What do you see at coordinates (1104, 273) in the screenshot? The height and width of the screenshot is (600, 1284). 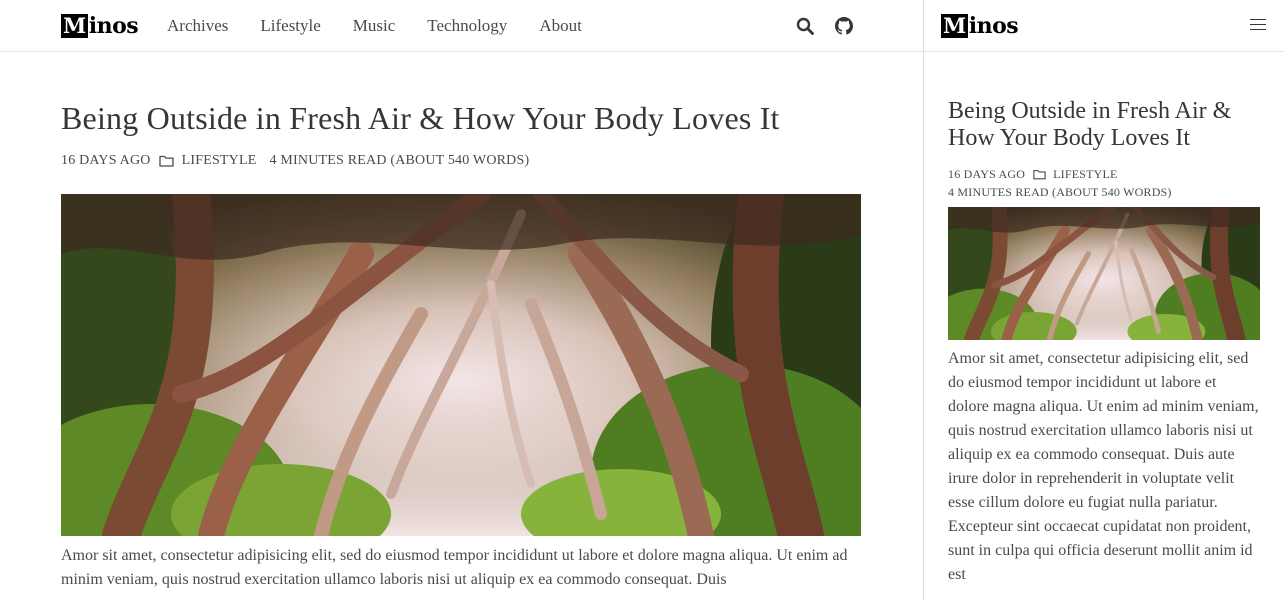 I see `mobile-featured-image` at bounding box center [1104, 273].